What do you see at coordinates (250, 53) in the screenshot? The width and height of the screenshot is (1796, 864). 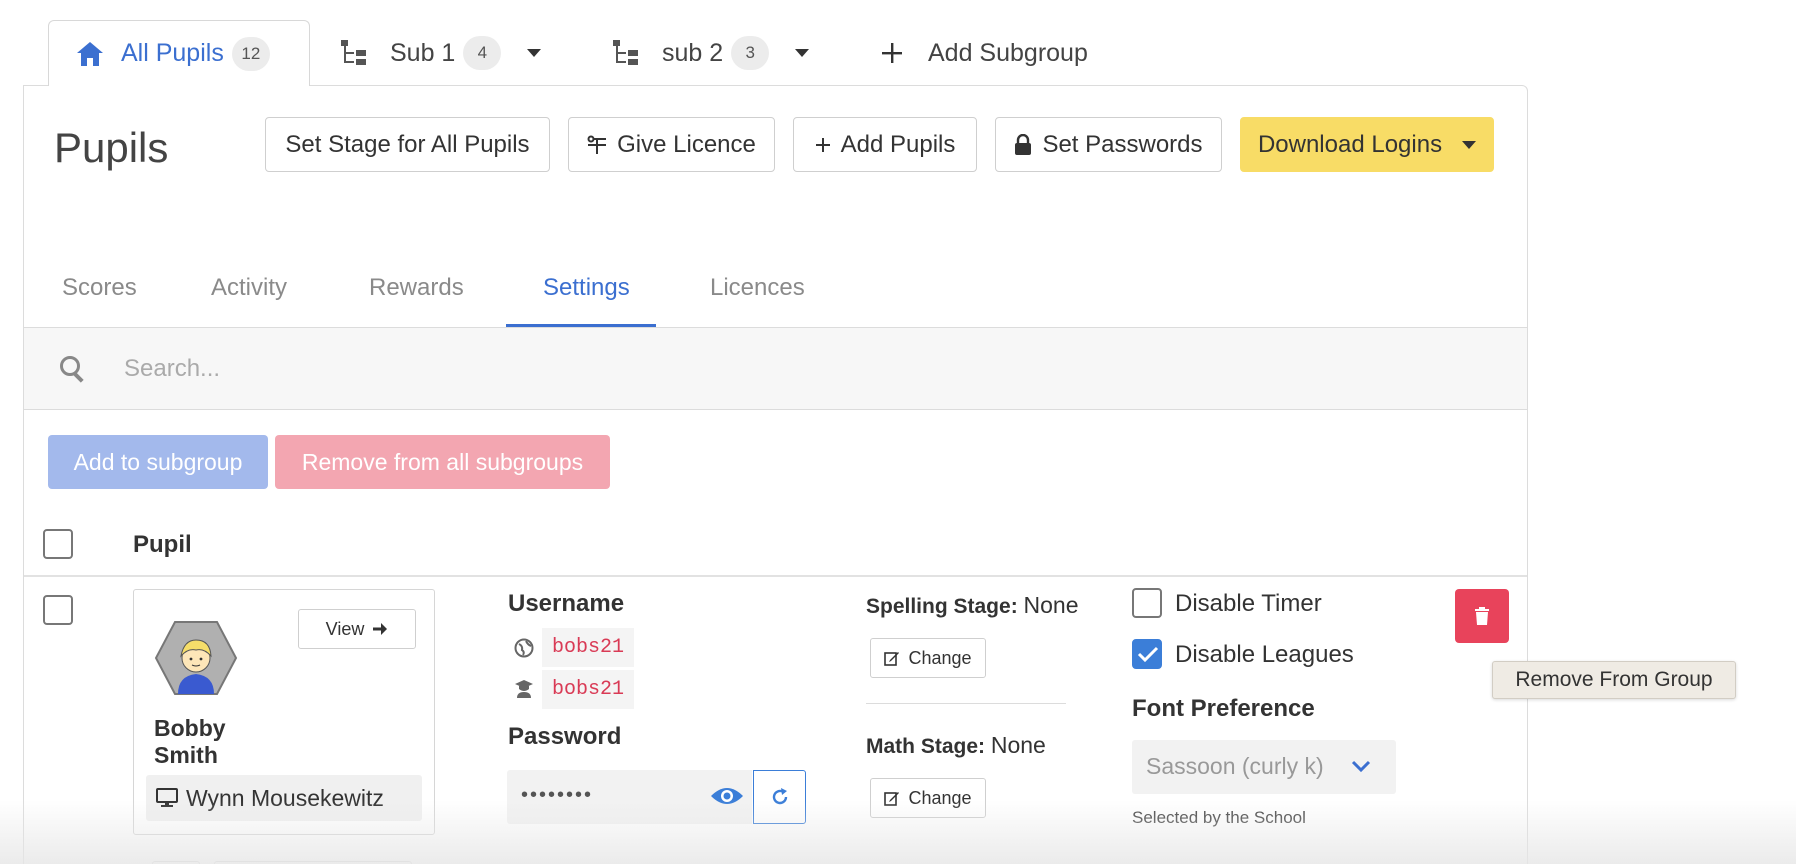 I see `count-badge: 12` at bounding box center [250, 53].